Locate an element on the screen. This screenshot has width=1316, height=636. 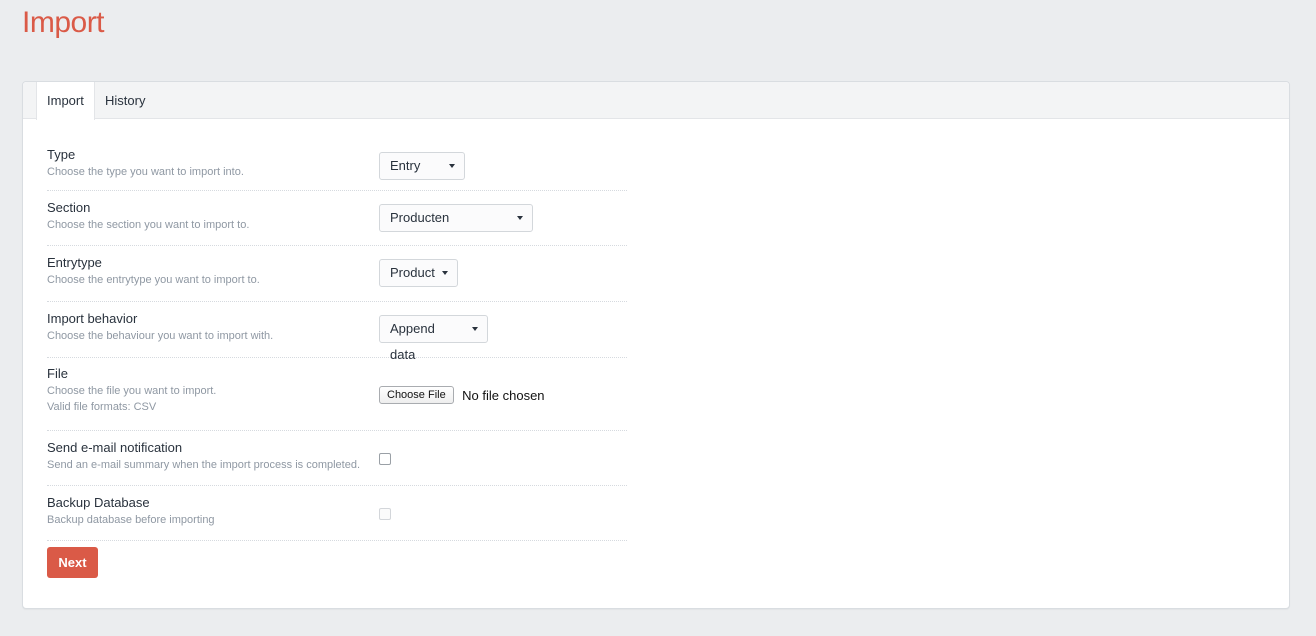
entrytype-select: Product is located at coordinates (418, 273).